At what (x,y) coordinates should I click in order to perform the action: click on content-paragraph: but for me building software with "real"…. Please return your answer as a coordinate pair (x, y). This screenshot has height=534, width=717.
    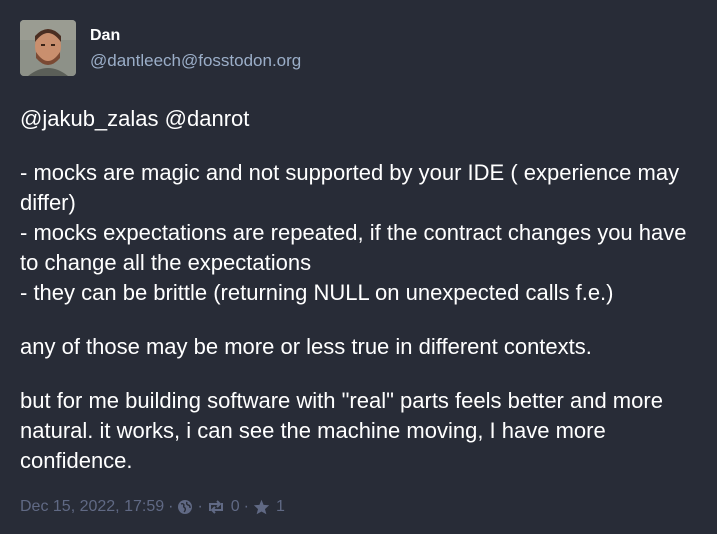
    Looking at the image, I should click on (341, 430).